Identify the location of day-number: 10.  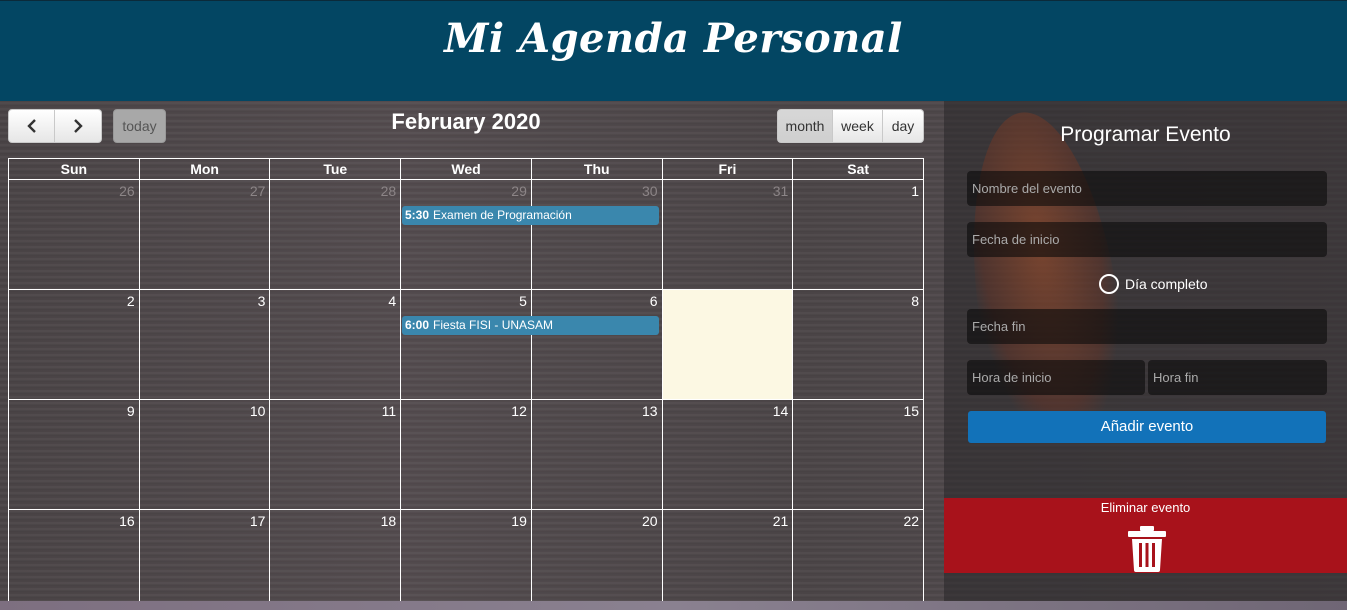
(257, 411).